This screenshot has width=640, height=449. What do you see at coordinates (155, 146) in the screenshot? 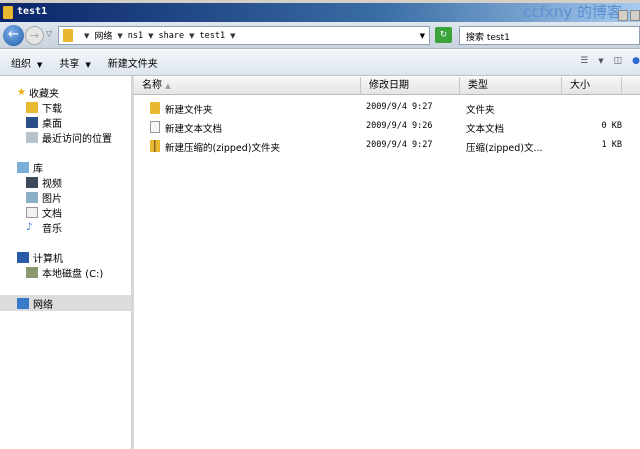
I see `zip-folder-icon` at bounding box center [155, 146].